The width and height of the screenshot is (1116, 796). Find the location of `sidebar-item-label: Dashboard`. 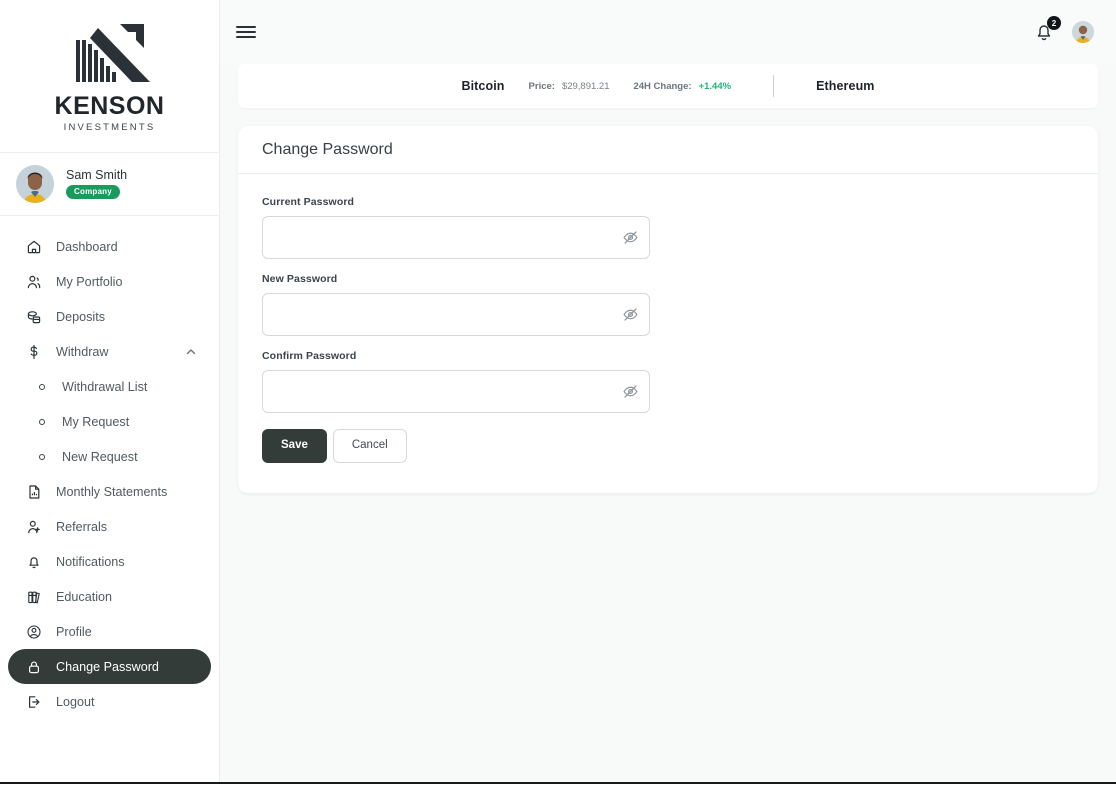

sidebar-item-label: Dashboard is located at coordinates (87, 246).